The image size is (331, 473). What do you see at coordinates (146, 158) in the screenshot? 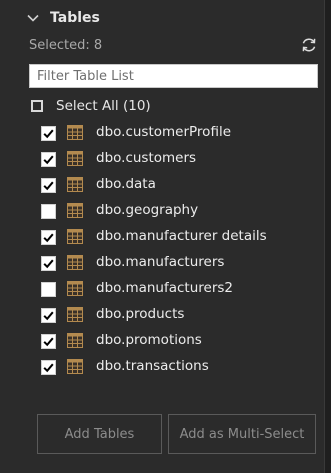
I see `table-name: dbo.customers` at bounding box center [146, 158].